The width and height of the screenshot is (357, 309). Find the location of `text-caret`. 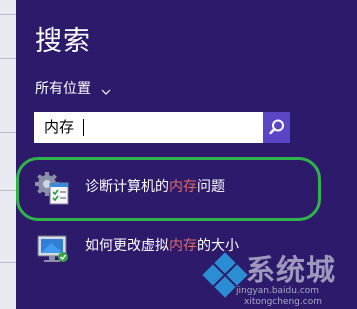

text-caret is located at coordinates (83, 127).